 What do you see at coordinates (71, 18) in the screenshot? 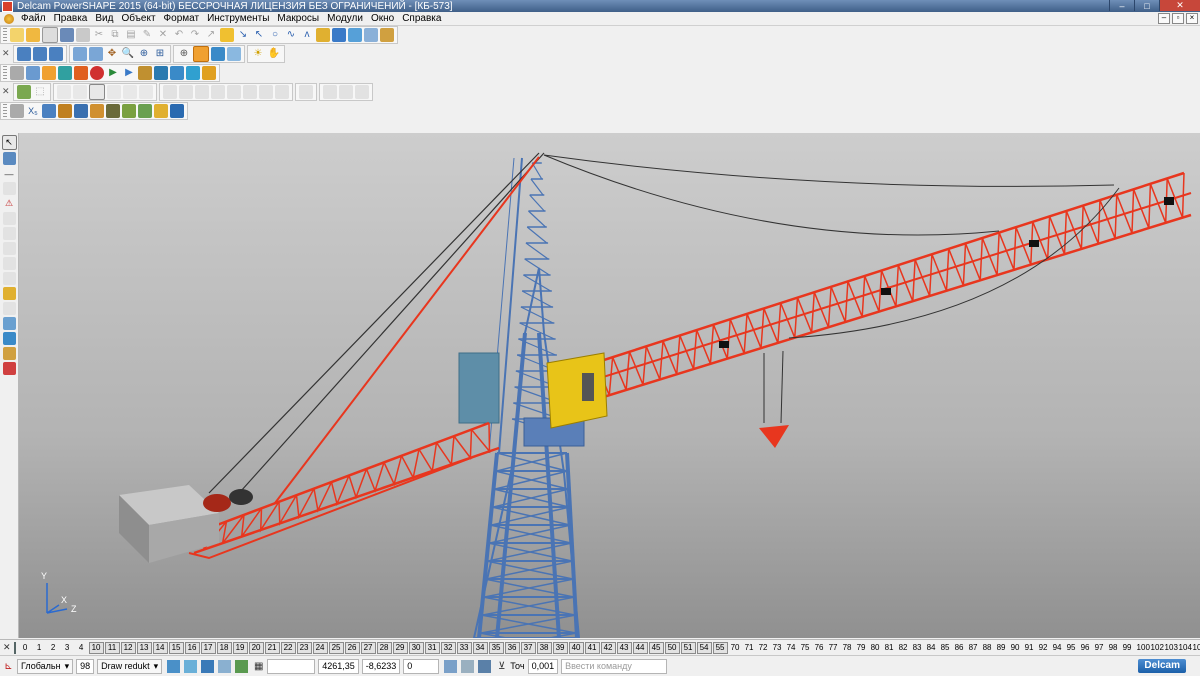
I see `menu-edit: Правка` at bounding box center [71, 18].